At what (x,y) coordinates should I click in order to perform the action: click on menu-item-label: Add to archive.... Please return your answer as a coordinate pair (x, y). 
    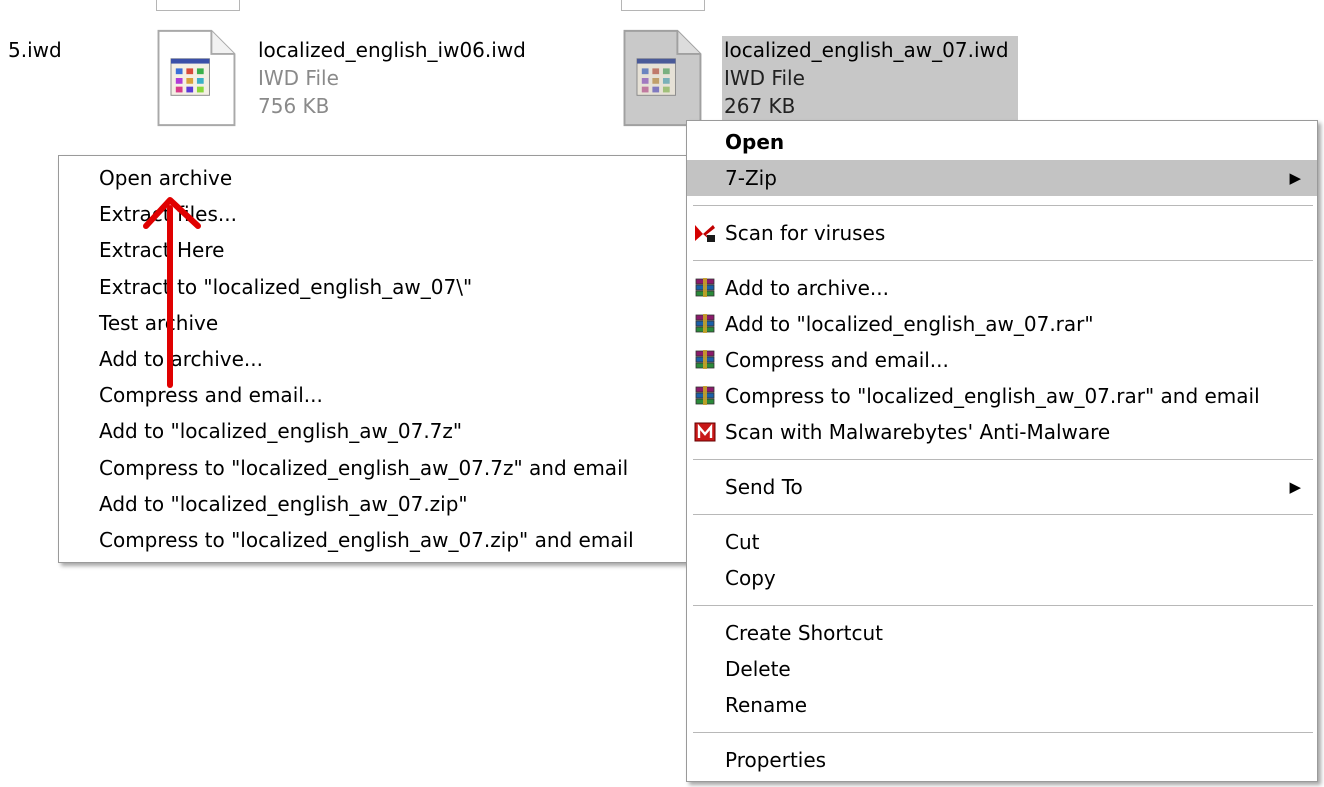
    Looking at the image, I should click on (807, 288).